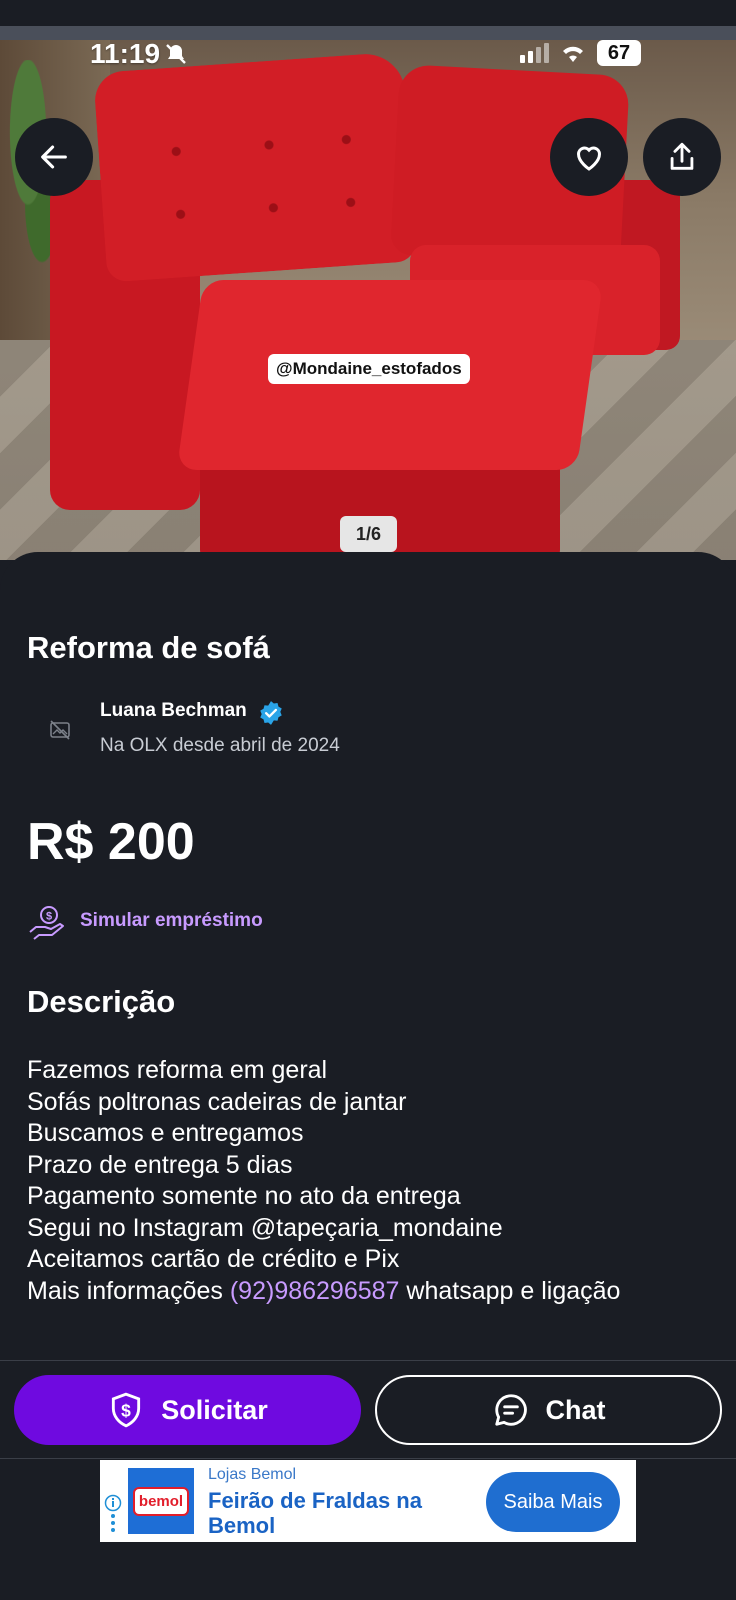  What do you see at coordinates (510, 1410) in the screenshot?
I see `chat-bubble-icon` at bounding box center [510, 1410].